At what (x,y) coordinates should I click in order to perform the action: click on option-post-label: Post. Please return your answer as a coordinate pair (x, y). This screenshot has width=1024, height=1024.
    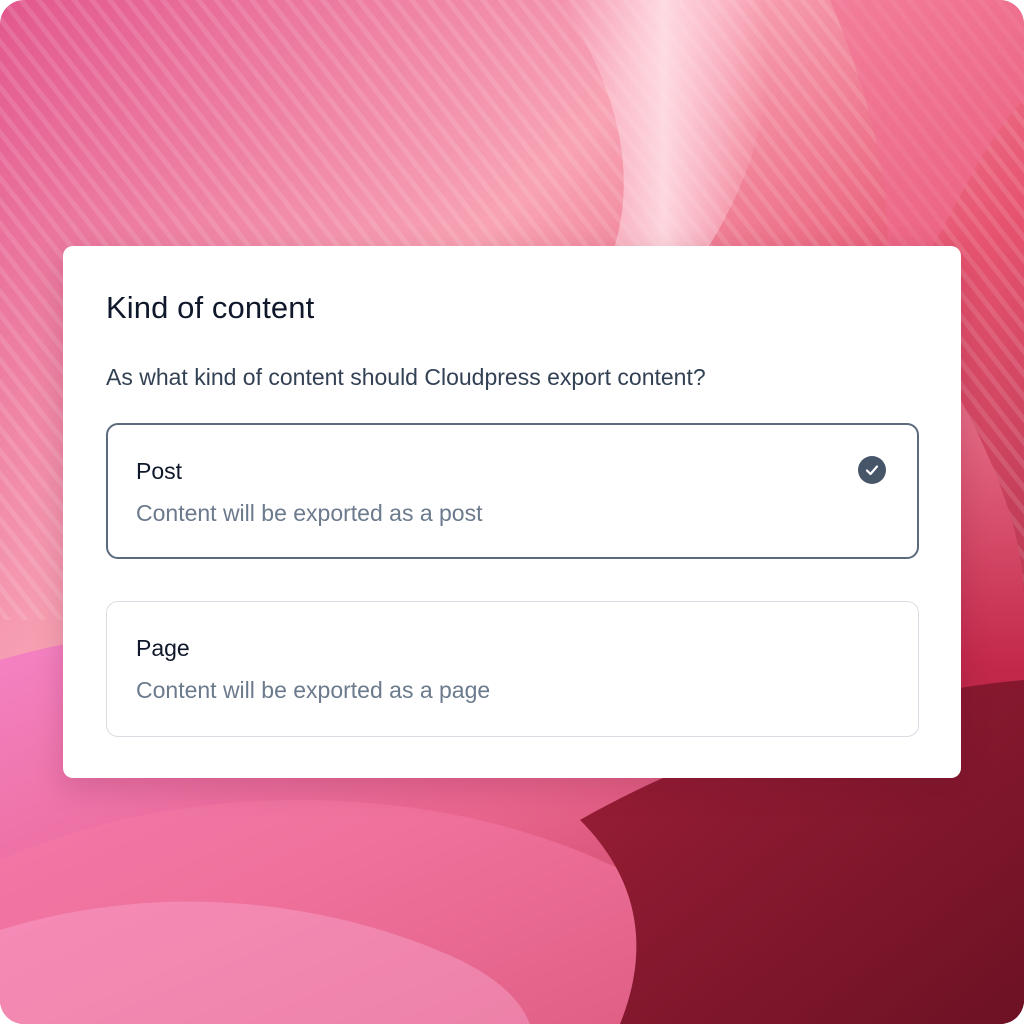
    Looking at the image, I should click on (159, 471).